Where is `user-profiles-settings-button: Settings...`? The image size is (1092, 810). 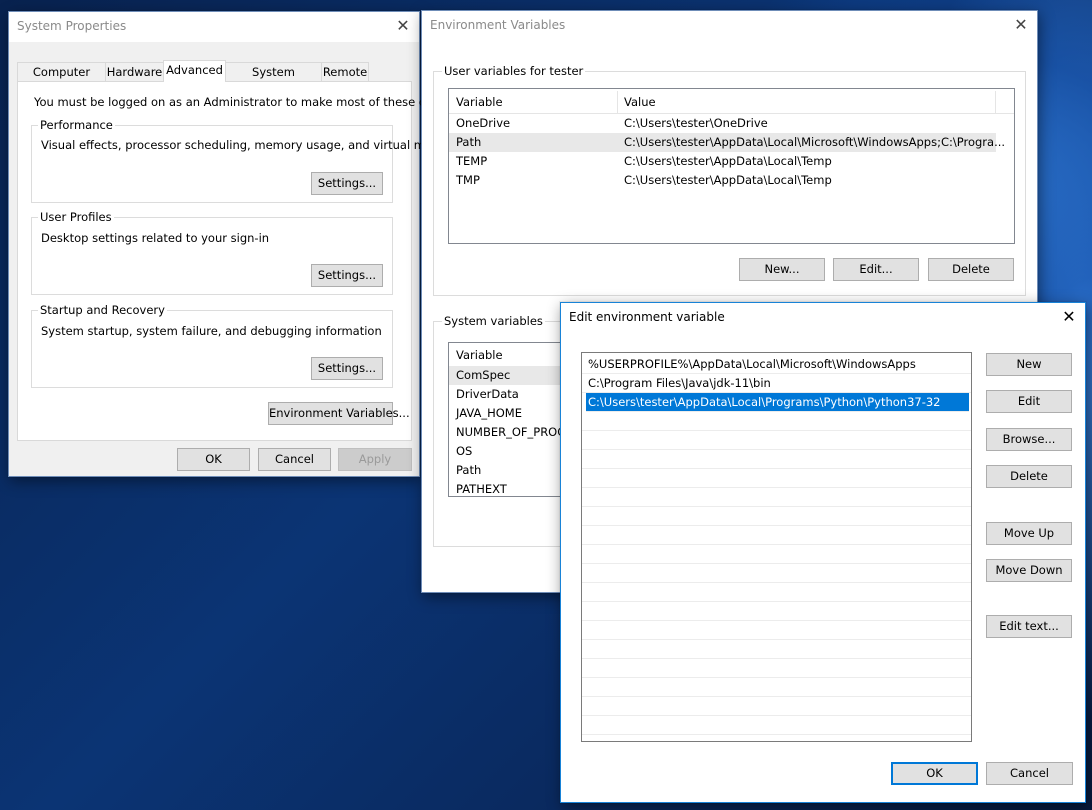 user-profiles-settings-button: Settings... is located at coordinates (347, 275).